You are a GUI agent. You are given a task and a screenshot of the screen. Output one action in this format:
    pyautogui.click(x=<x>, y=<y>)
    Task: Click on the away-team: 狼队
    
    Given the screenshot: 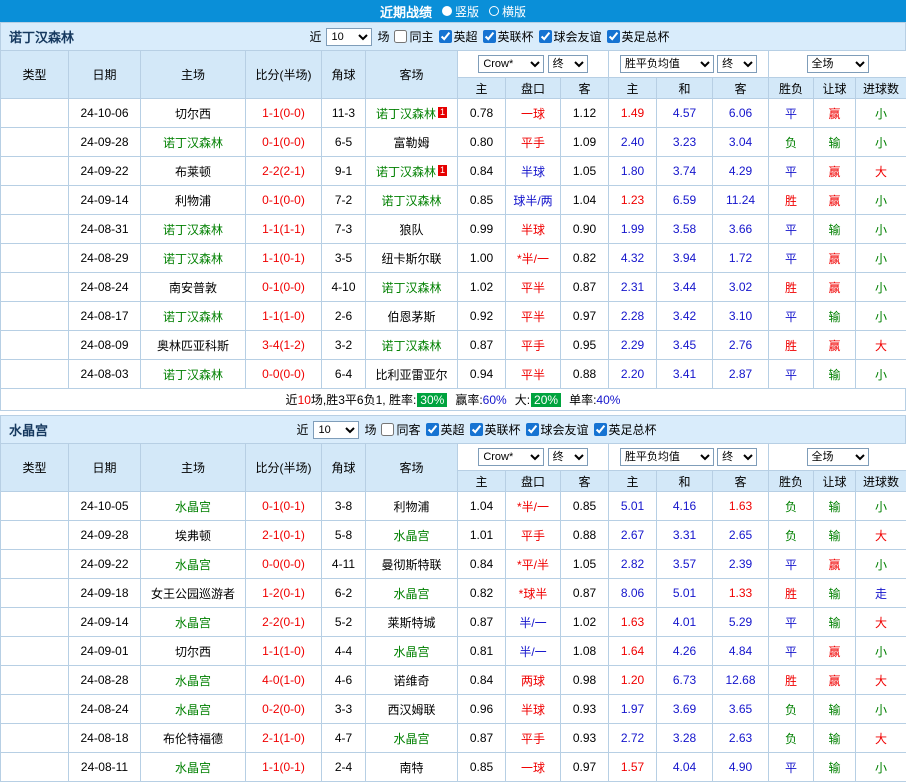 What is the action you would take?
    pyautogui.click(x=412, y=229)
    